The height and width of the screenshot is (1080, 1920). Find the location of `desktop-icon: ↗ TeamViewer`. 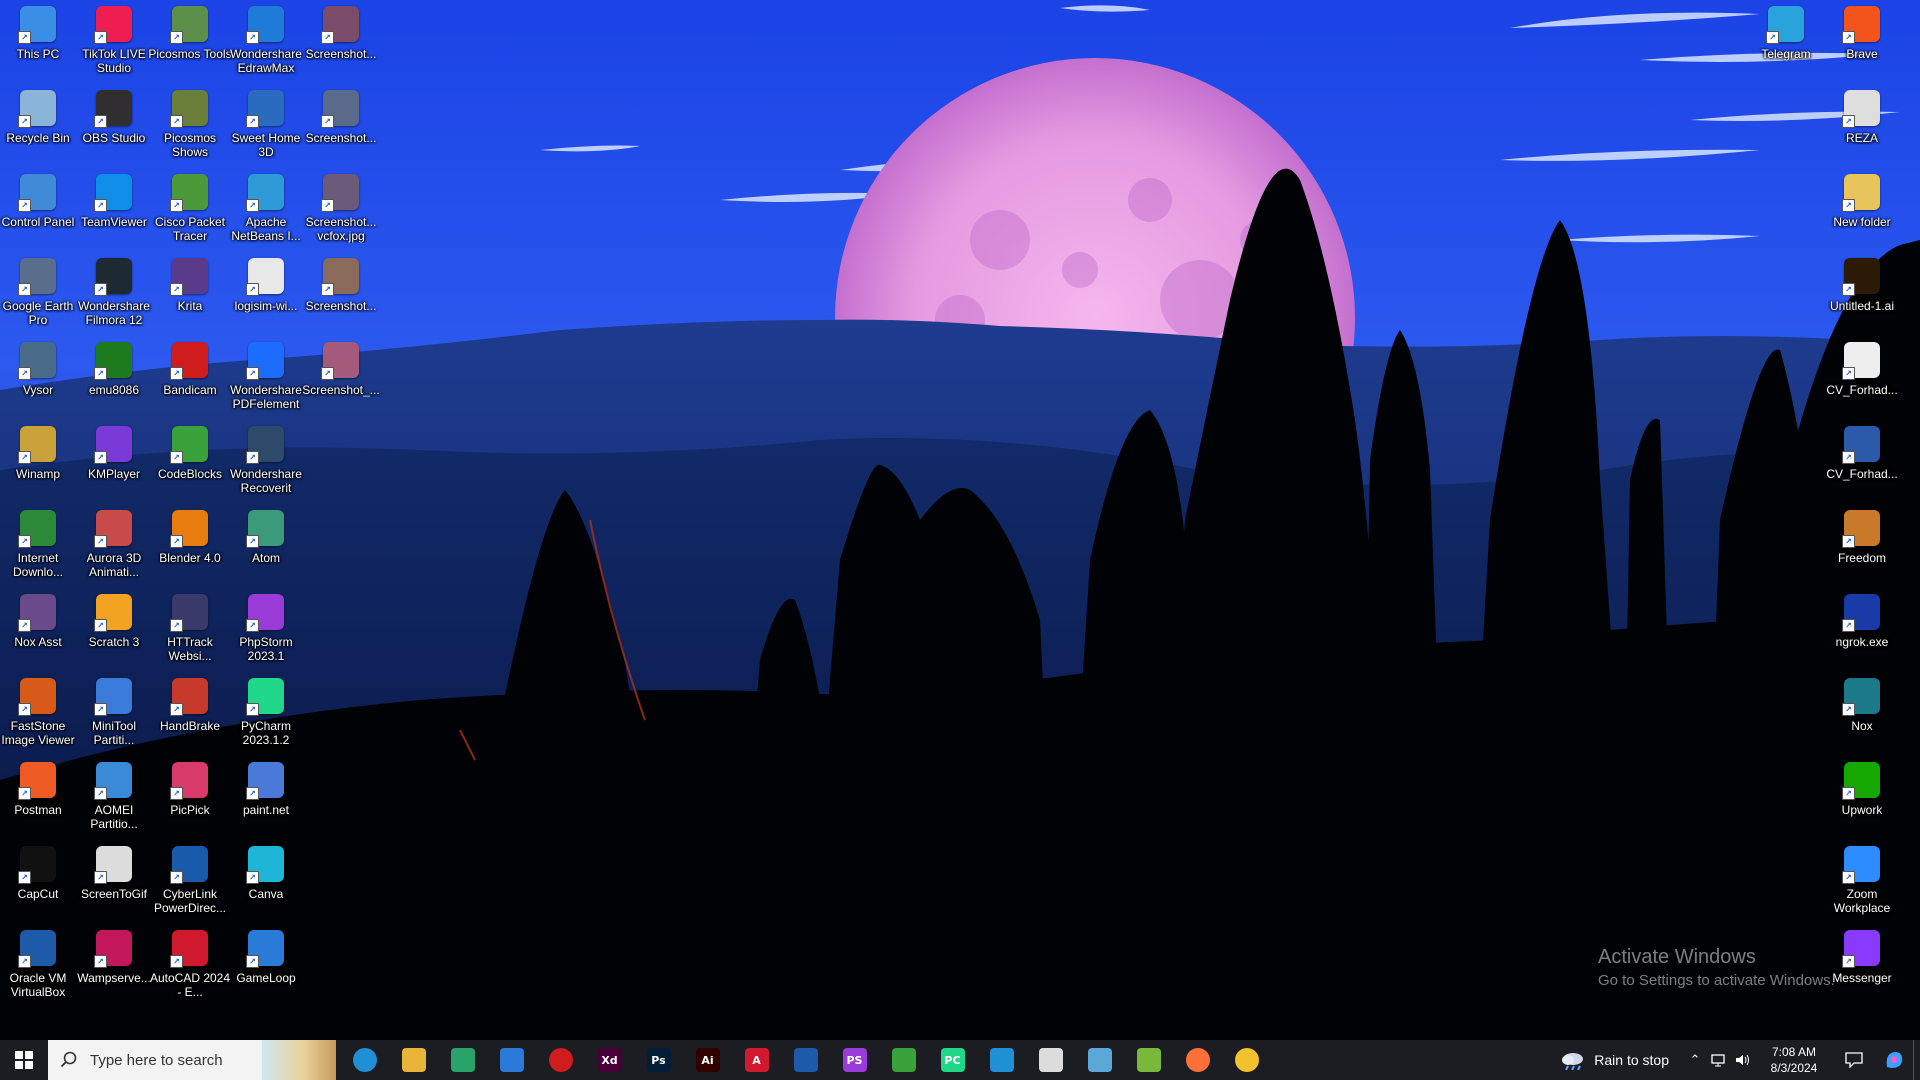

desktop-icon: ↗ TeamViewer is located at coordinates (114, 210).